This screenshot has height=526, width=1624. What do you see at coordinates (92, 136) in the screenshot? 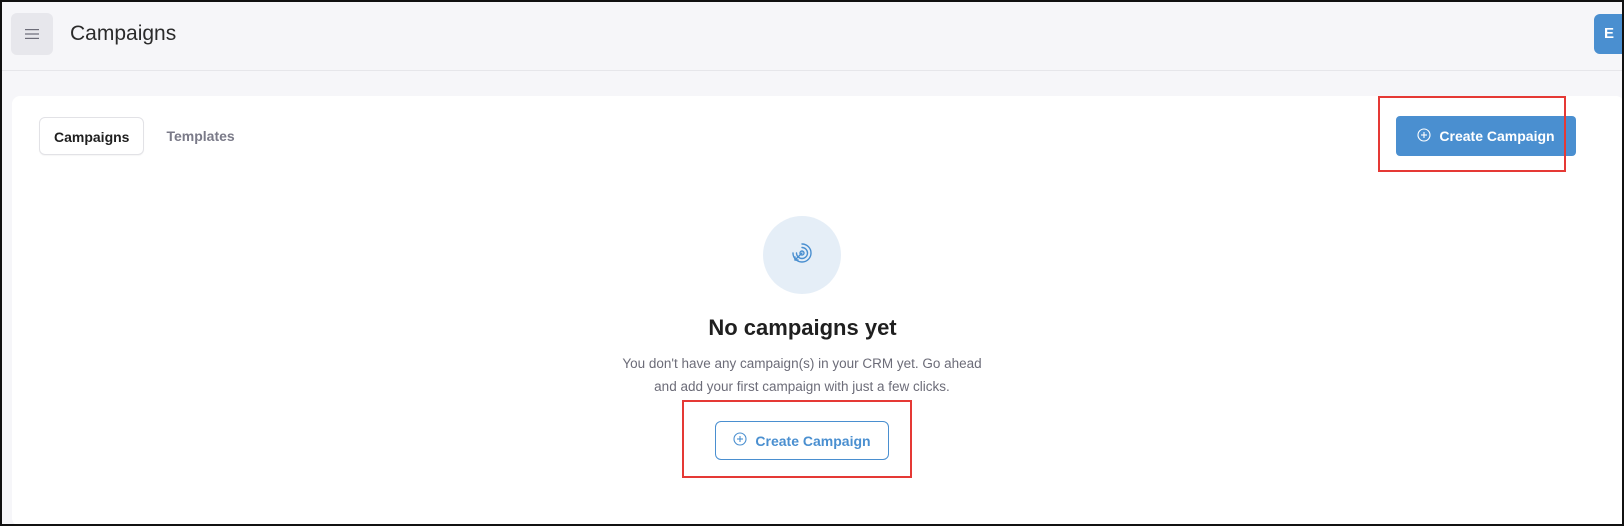
I see `tab-campaigns: Campaigns` at bounding box center [92, 136].